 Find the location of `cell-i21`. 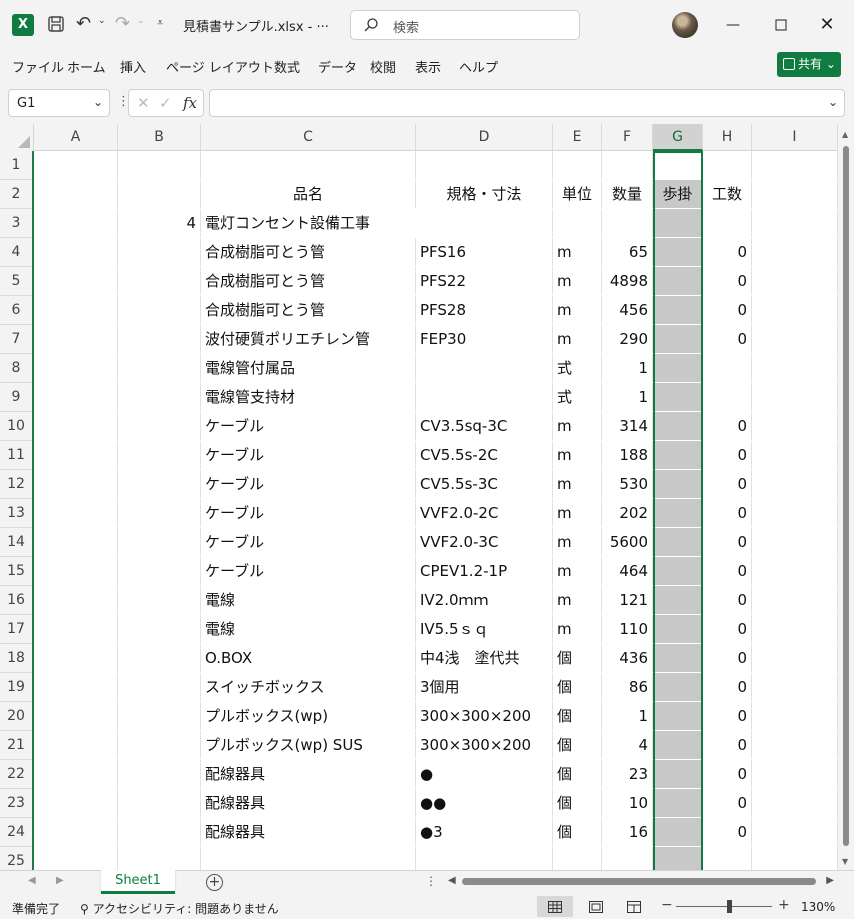

cell-i21 is located at coordinates (795, 745).